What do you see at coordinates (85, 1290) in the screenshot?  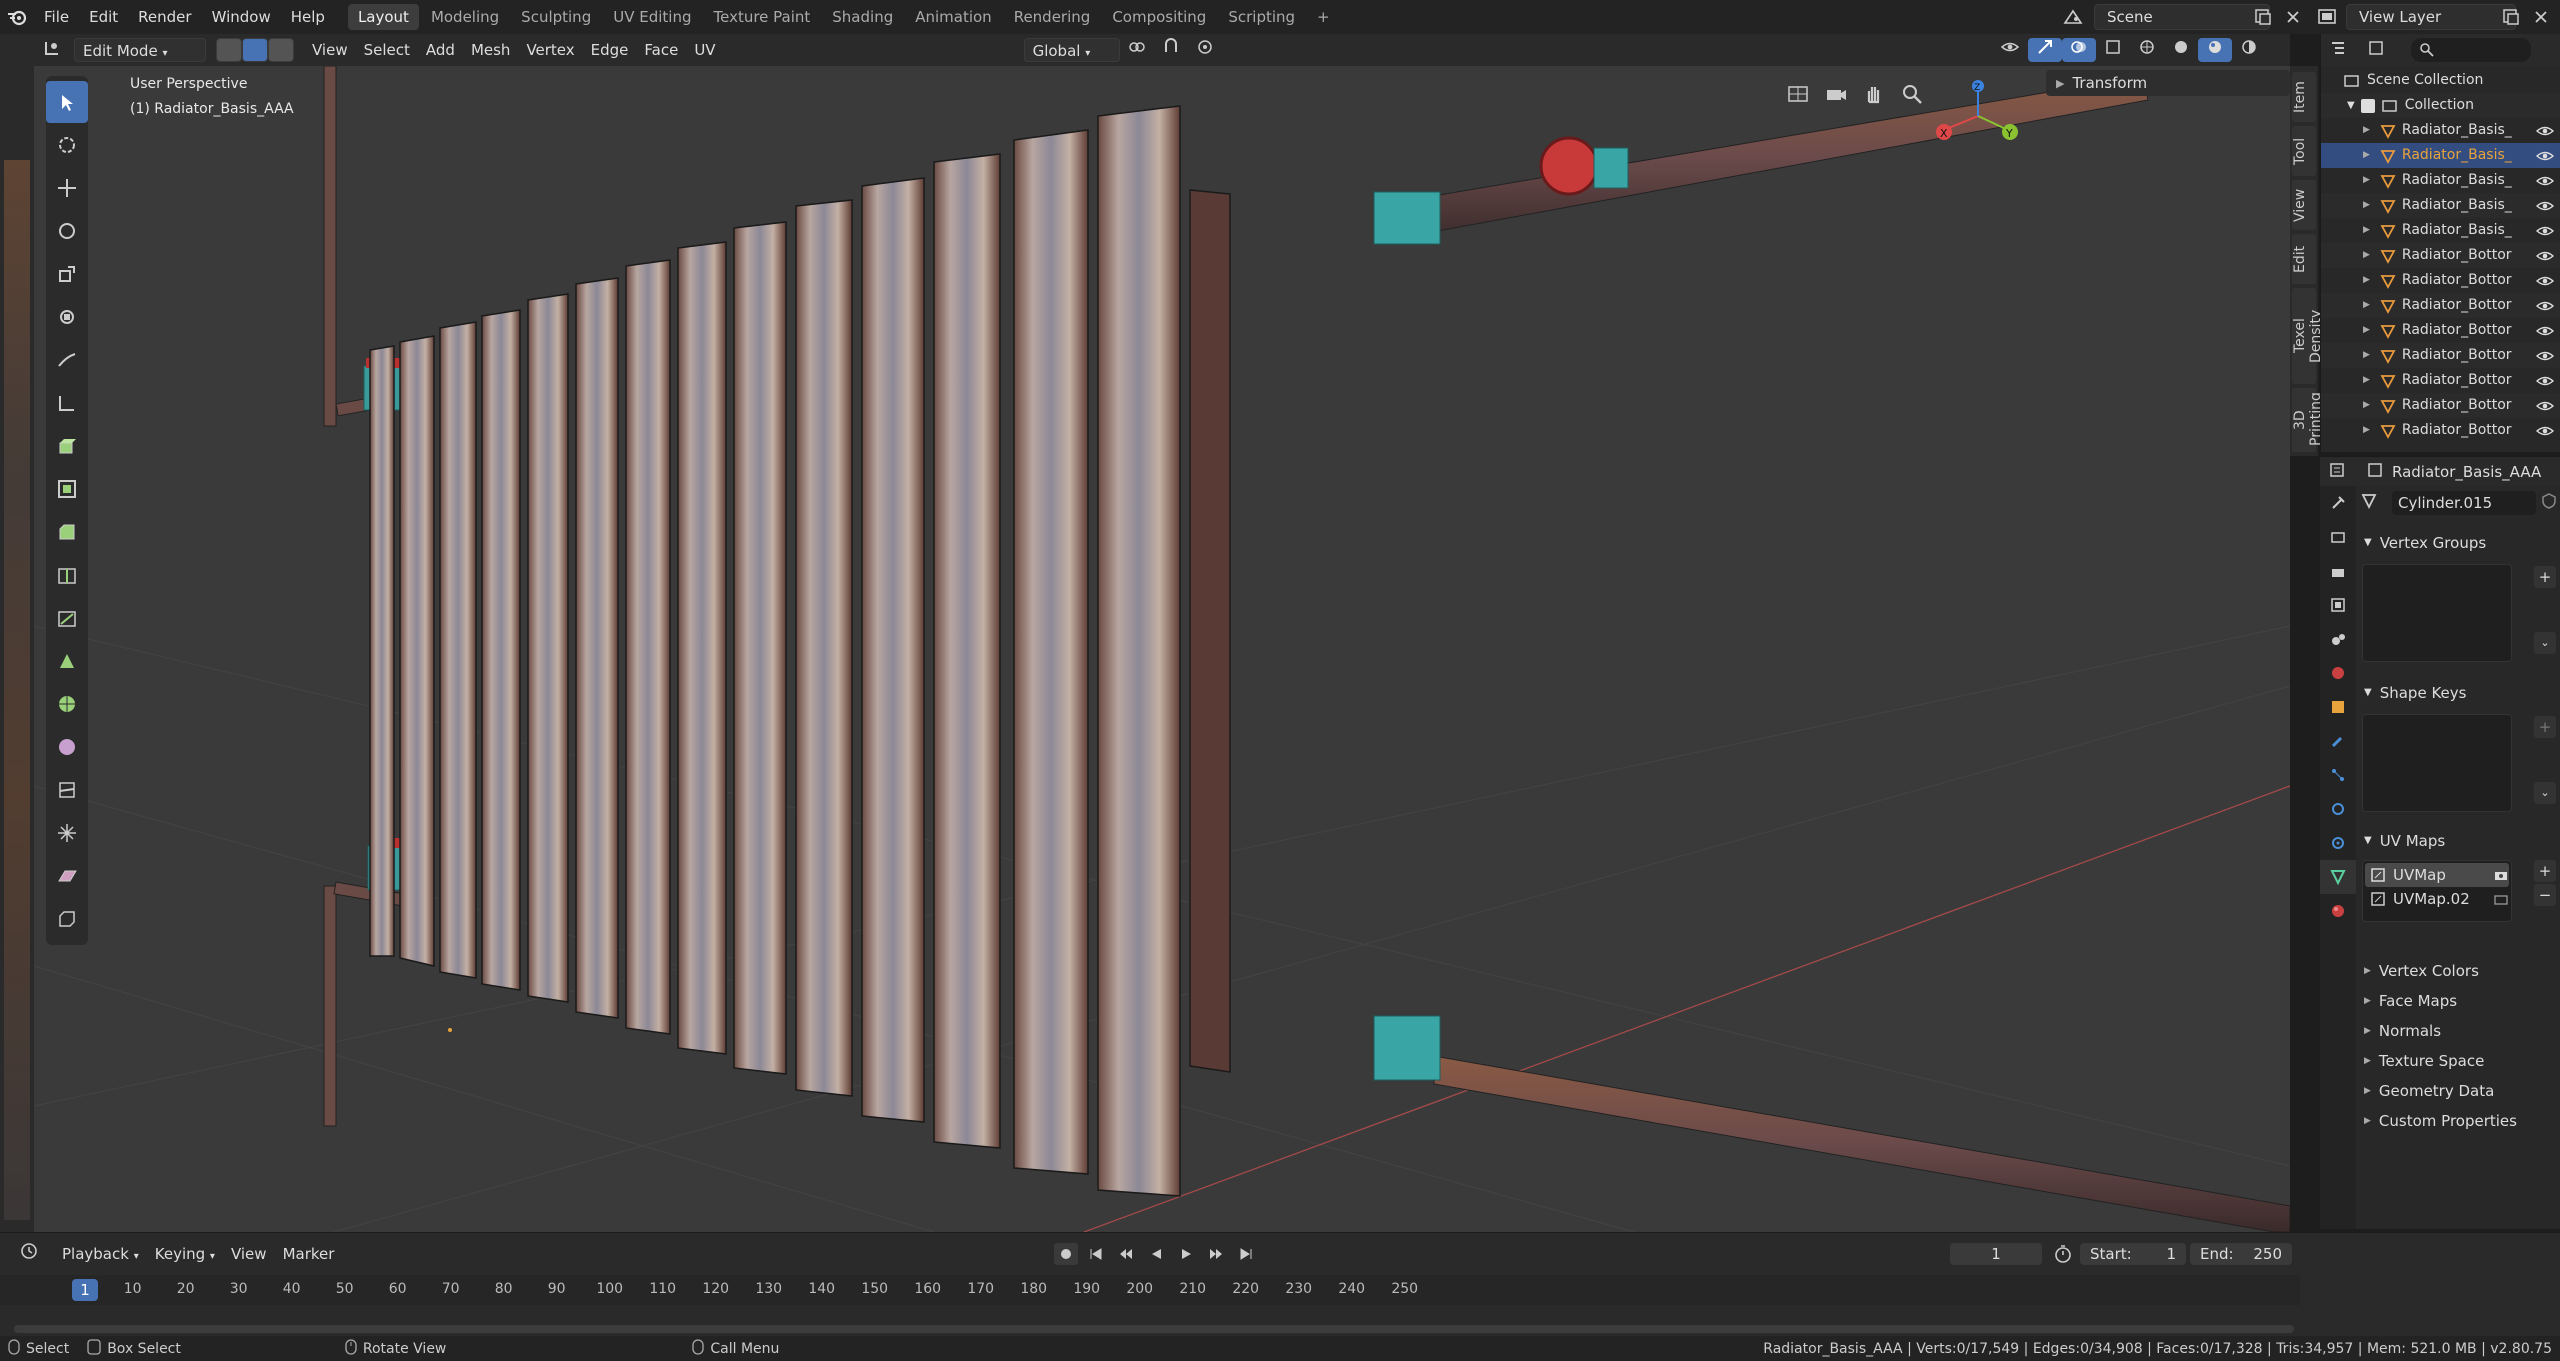 I see `playhead-frame-indicator: 1` at bounding box center [85, 1290].